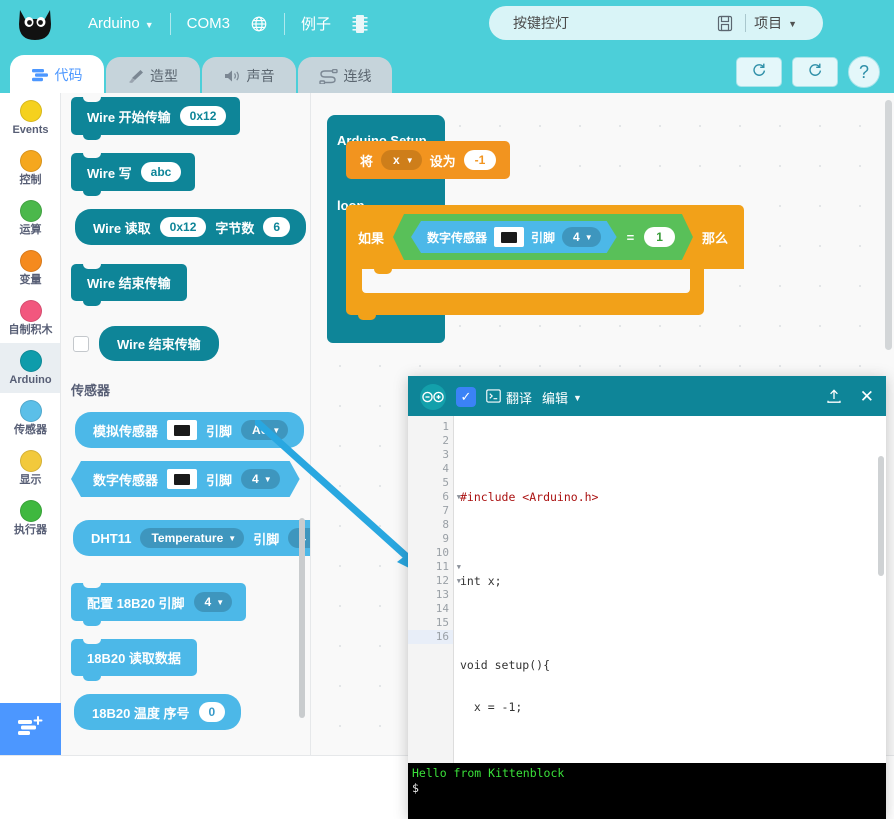  What do you see at coordinates (480, 160) in the screenshot?
I see `set-value-input: -1` at bounding box center [480, 160].